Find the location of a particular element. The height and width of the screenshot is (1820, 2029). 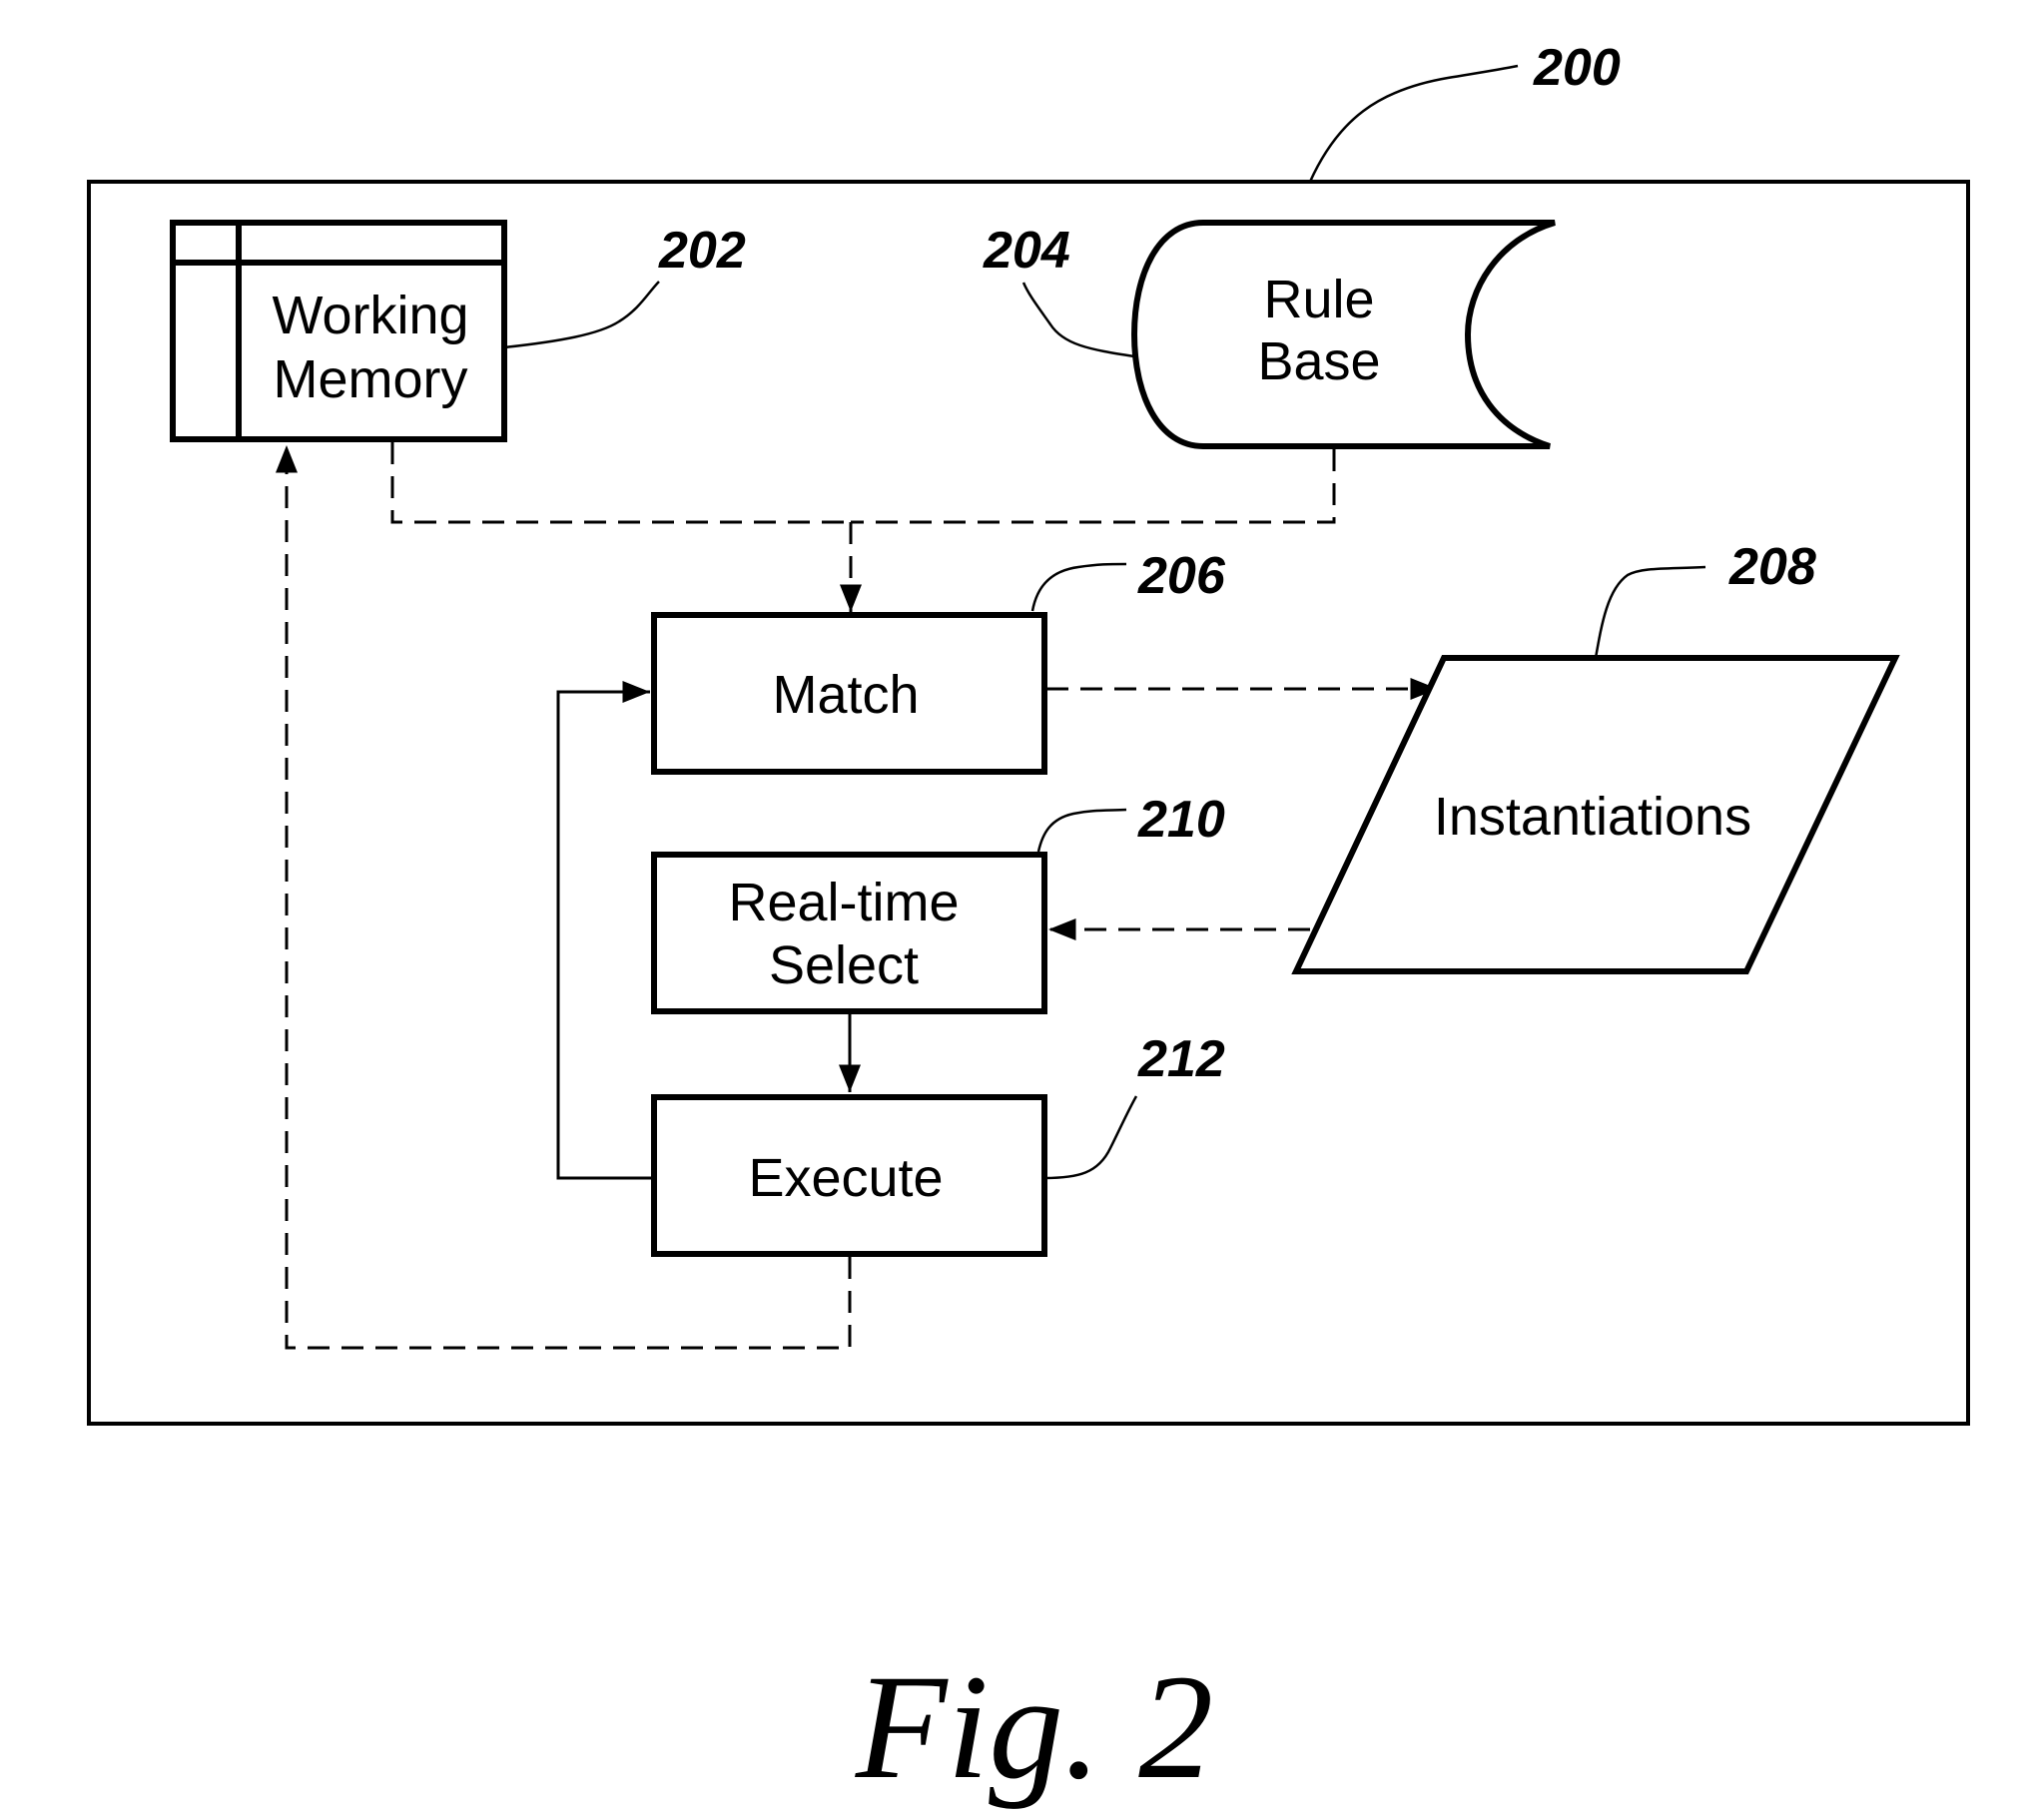

execute-node: Execute is located at coordinates (849, 1175).